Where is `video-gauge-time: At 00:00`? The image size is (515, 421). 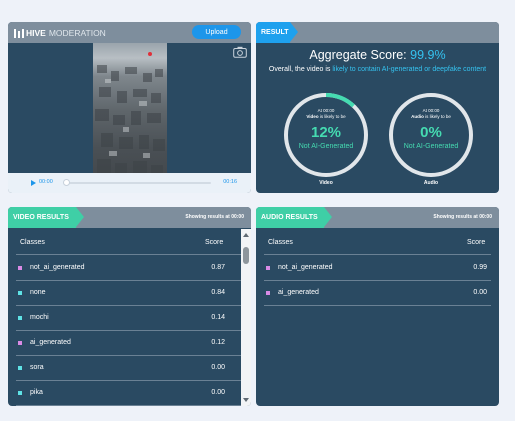 video-gauge-time: At 00:00 is located at coordinates (326, 110).